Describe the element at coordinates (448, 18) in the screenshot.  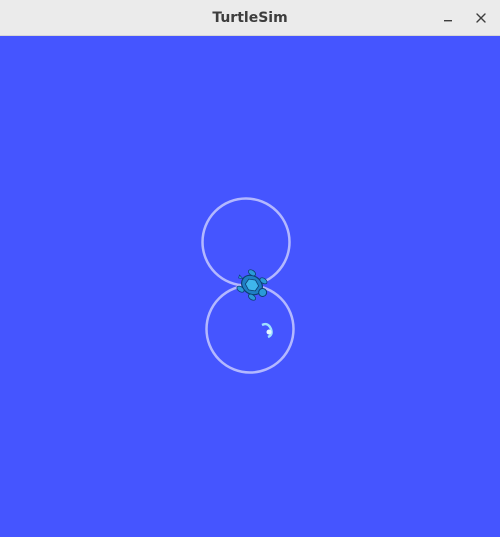
I see `minimize-button` at that location.